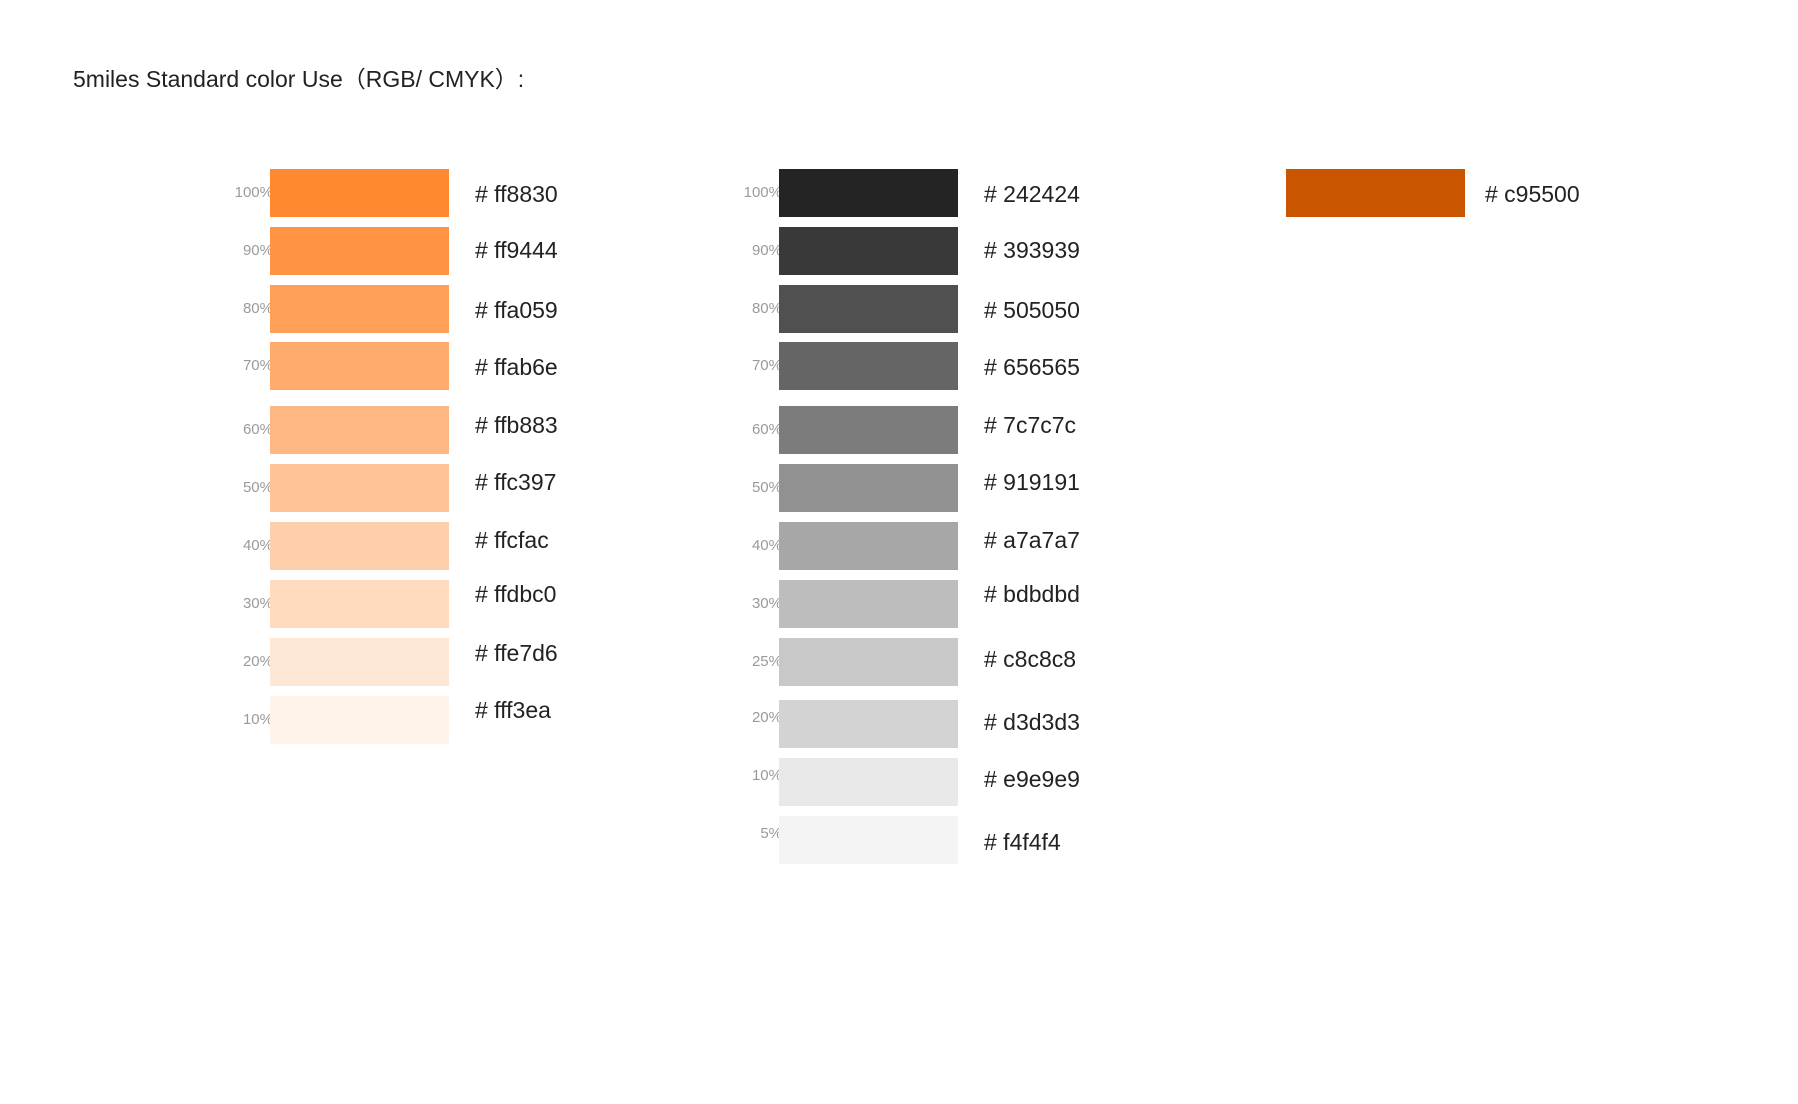 This screenshot has width=1798, height=1104. I want to click on hex-code: # ffe7d6, so click(516, 653).